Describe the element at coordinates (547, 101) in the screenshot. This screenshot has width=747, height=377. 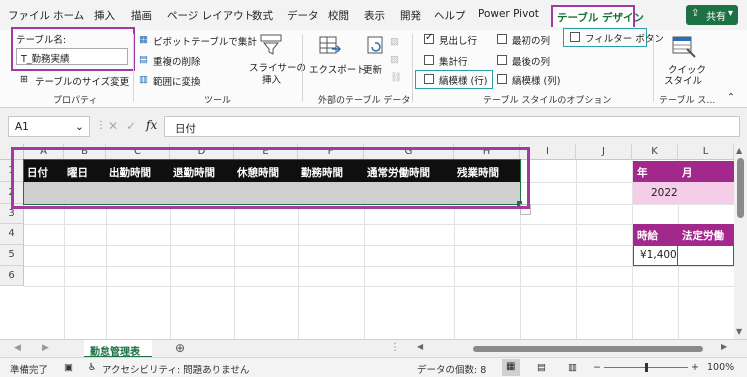
I see `group-label-style-options: テーブル スタイルのオプション` at that location.